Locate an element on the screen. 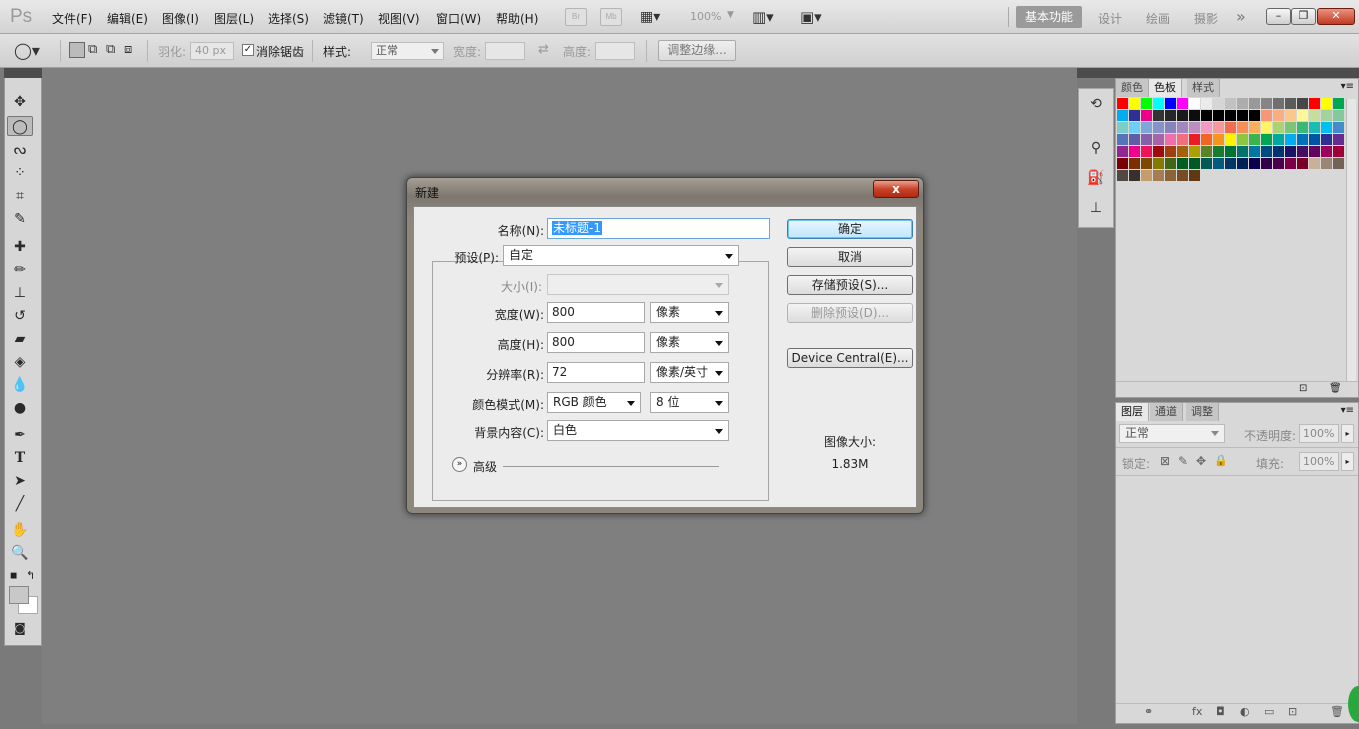 This screenshot has width=1359, height=729. width-input: 800 is located at coordinates (596, 312).